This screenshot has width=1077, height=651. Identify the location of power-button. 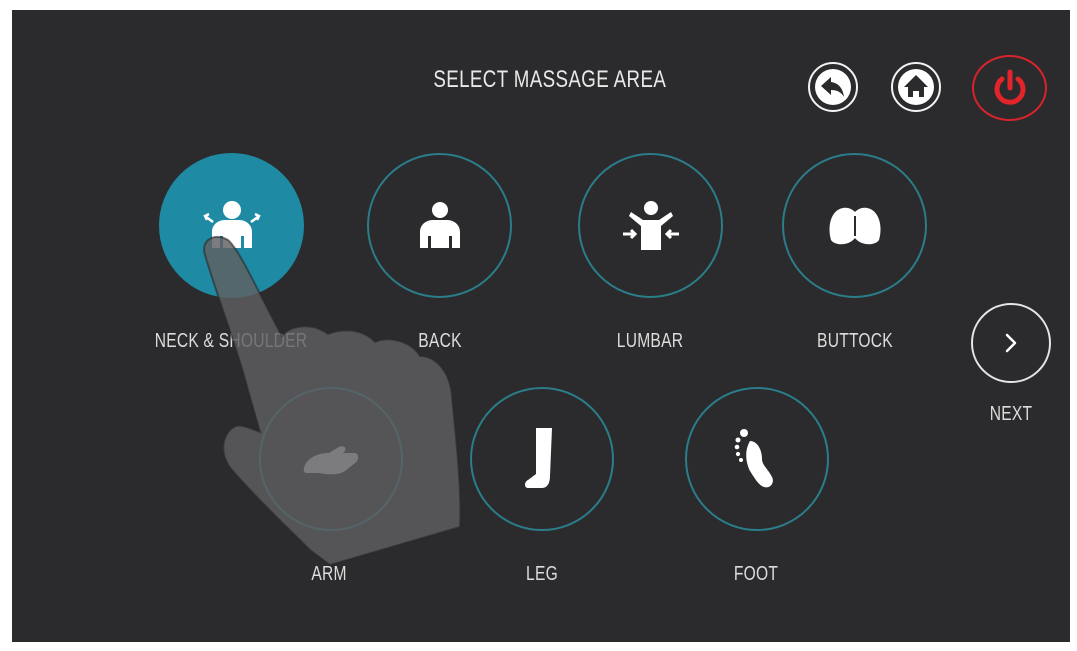
(1009, 88).